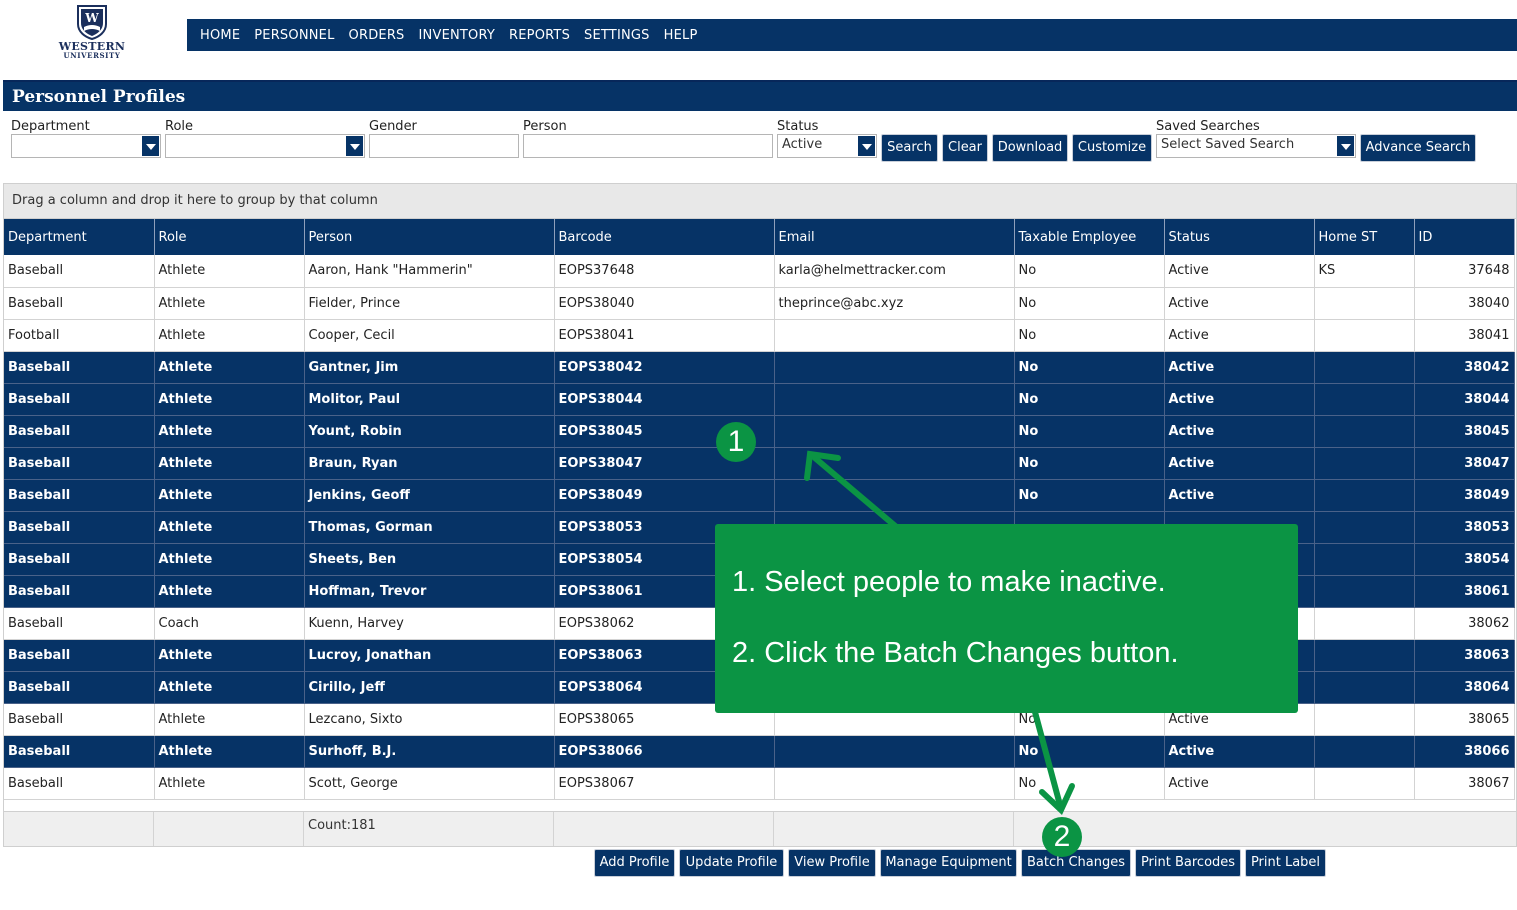 This screenshot has height=910, width=1517. What do you see at coordinates (1062, 837) in the screenshot?
I see `step-badge-2: 2` at bounding box center [1062, 837].